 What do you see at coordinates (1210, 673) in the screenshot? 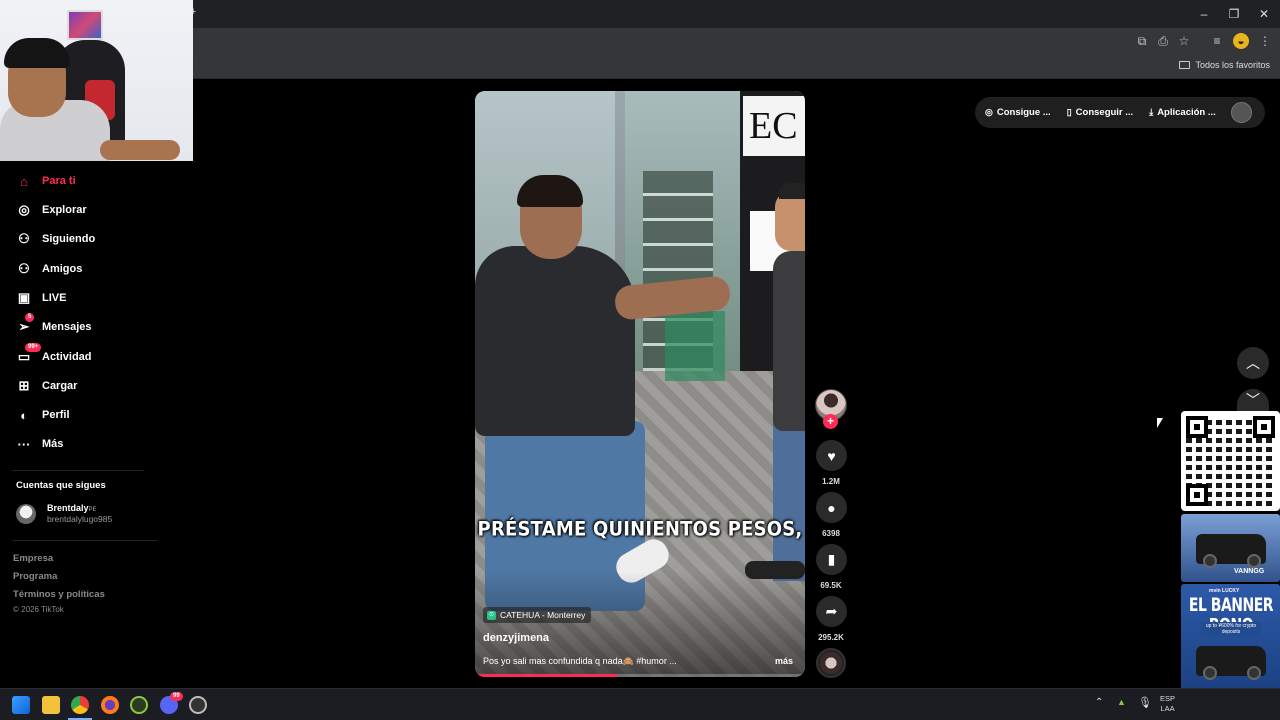
I see `car-wheel` at bounding box center [1210, 673].